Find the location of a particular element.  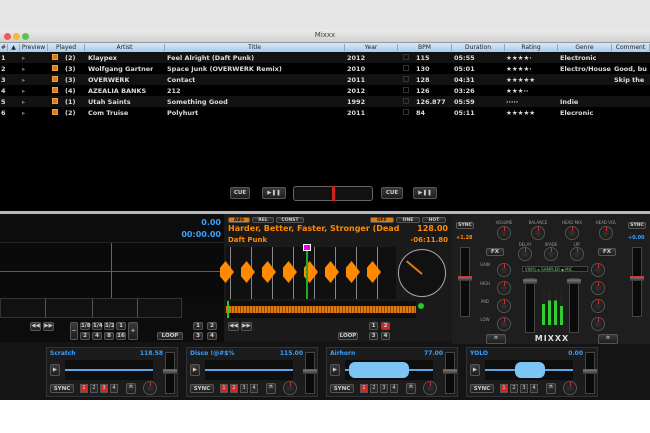

deck2-hotcue-3: 3 is located at coordinates (373, 336).